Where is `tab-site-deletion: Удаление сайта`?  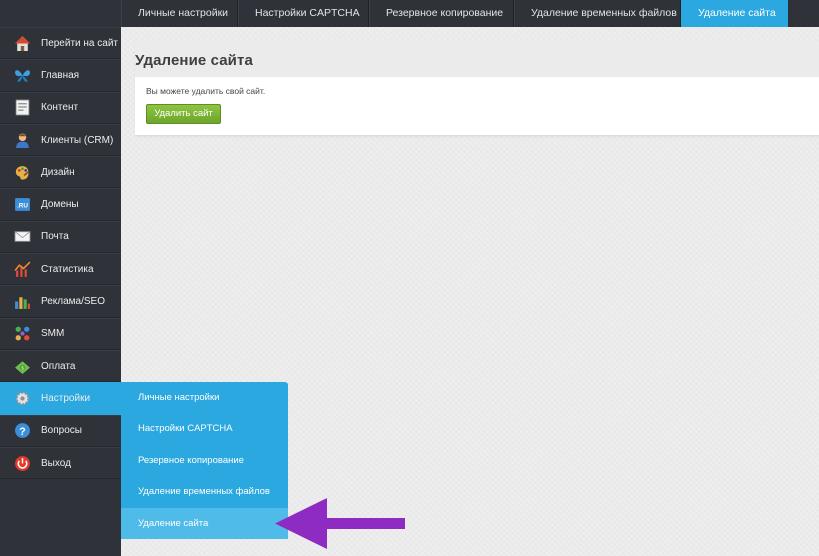
tab-site-deletion: Удаление сайта is located at coordinates (734, 13).